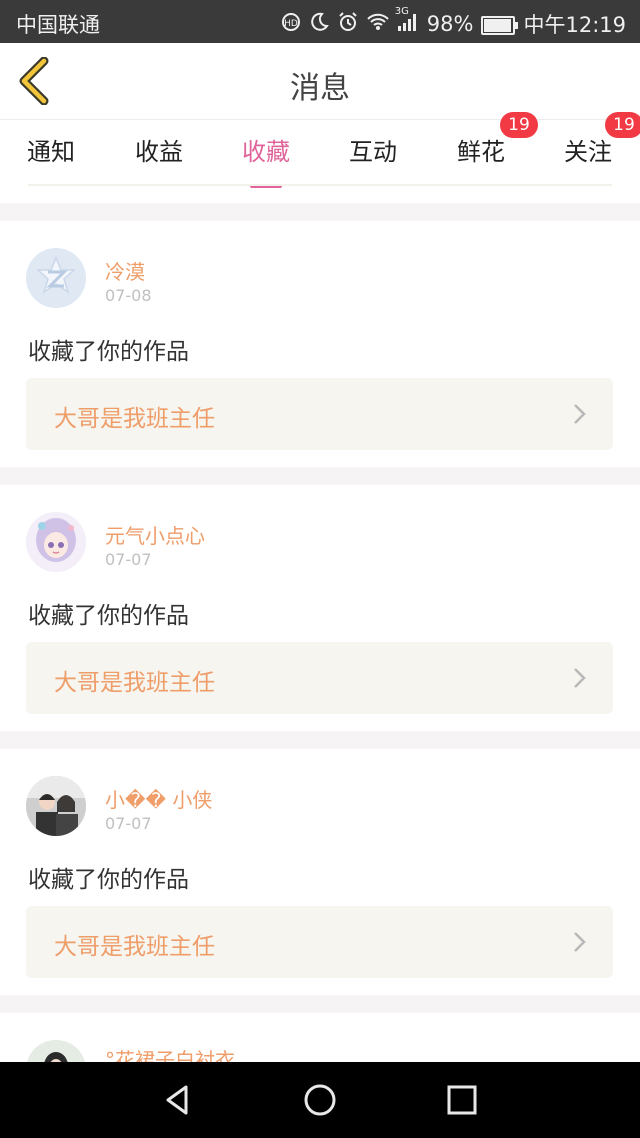 Image resolution: width=640 pixels, height=1138 pixels. Describe the element at coordinates (622, 125) in the screenshot. I see `following-badge: 19` at that location.